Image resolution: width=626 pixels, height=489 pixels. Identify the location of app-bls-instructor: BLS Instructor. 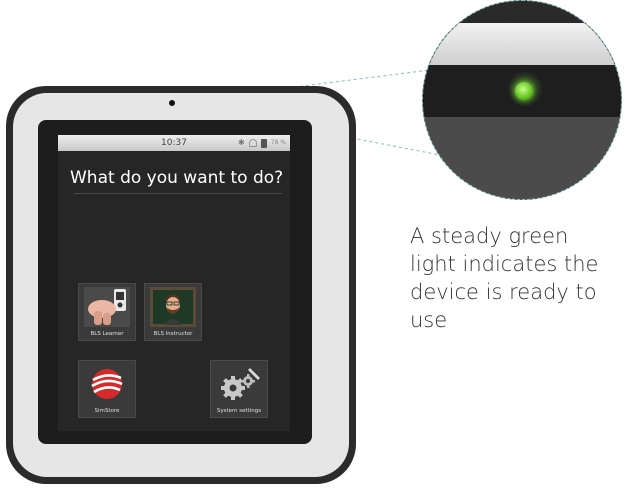
(173, 312).